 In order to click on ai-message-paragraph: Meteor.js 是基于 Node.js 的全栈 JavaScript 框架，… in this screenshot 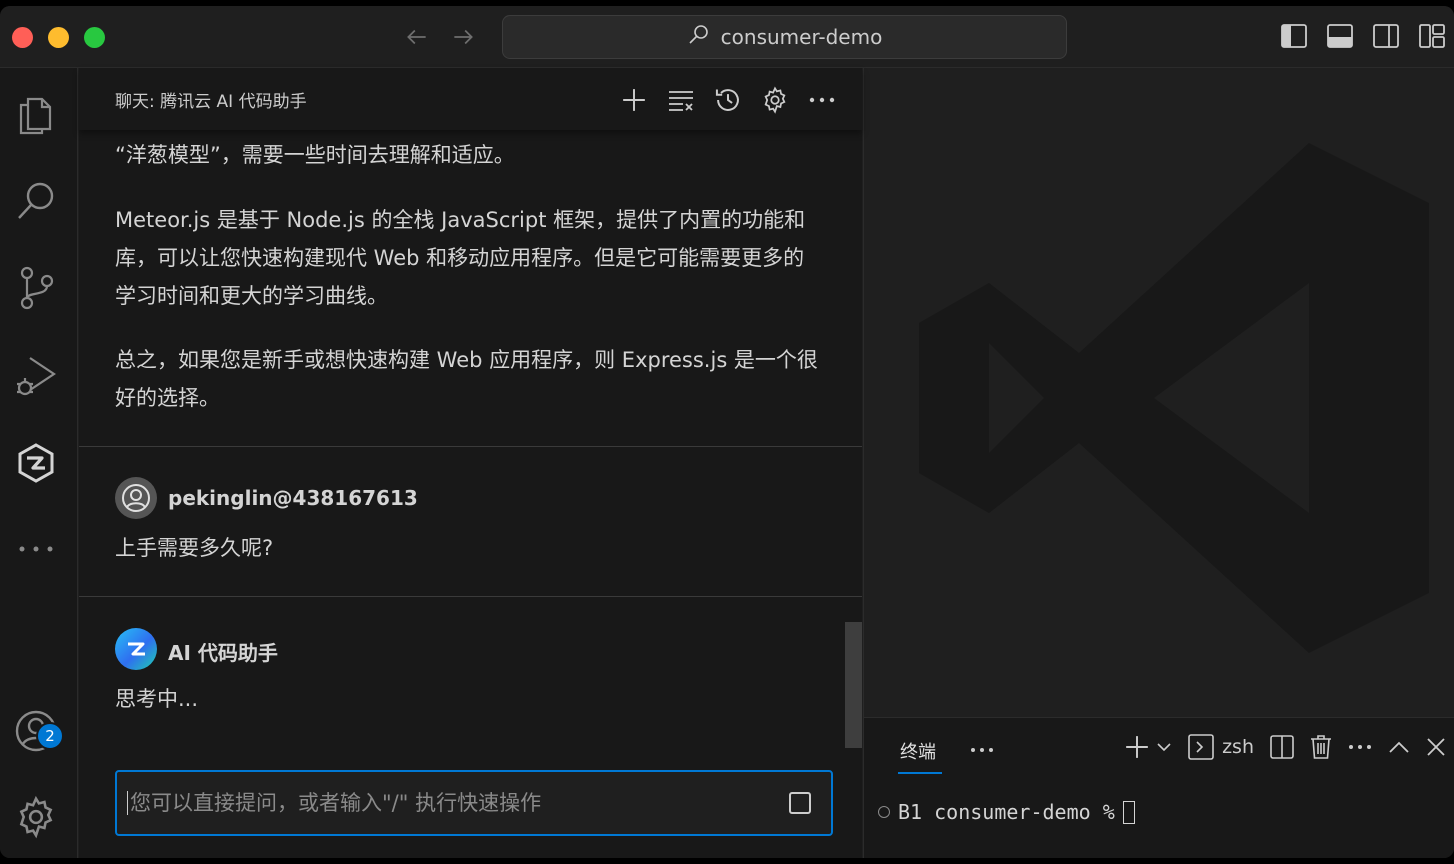, I will do `click(460, 258)`.